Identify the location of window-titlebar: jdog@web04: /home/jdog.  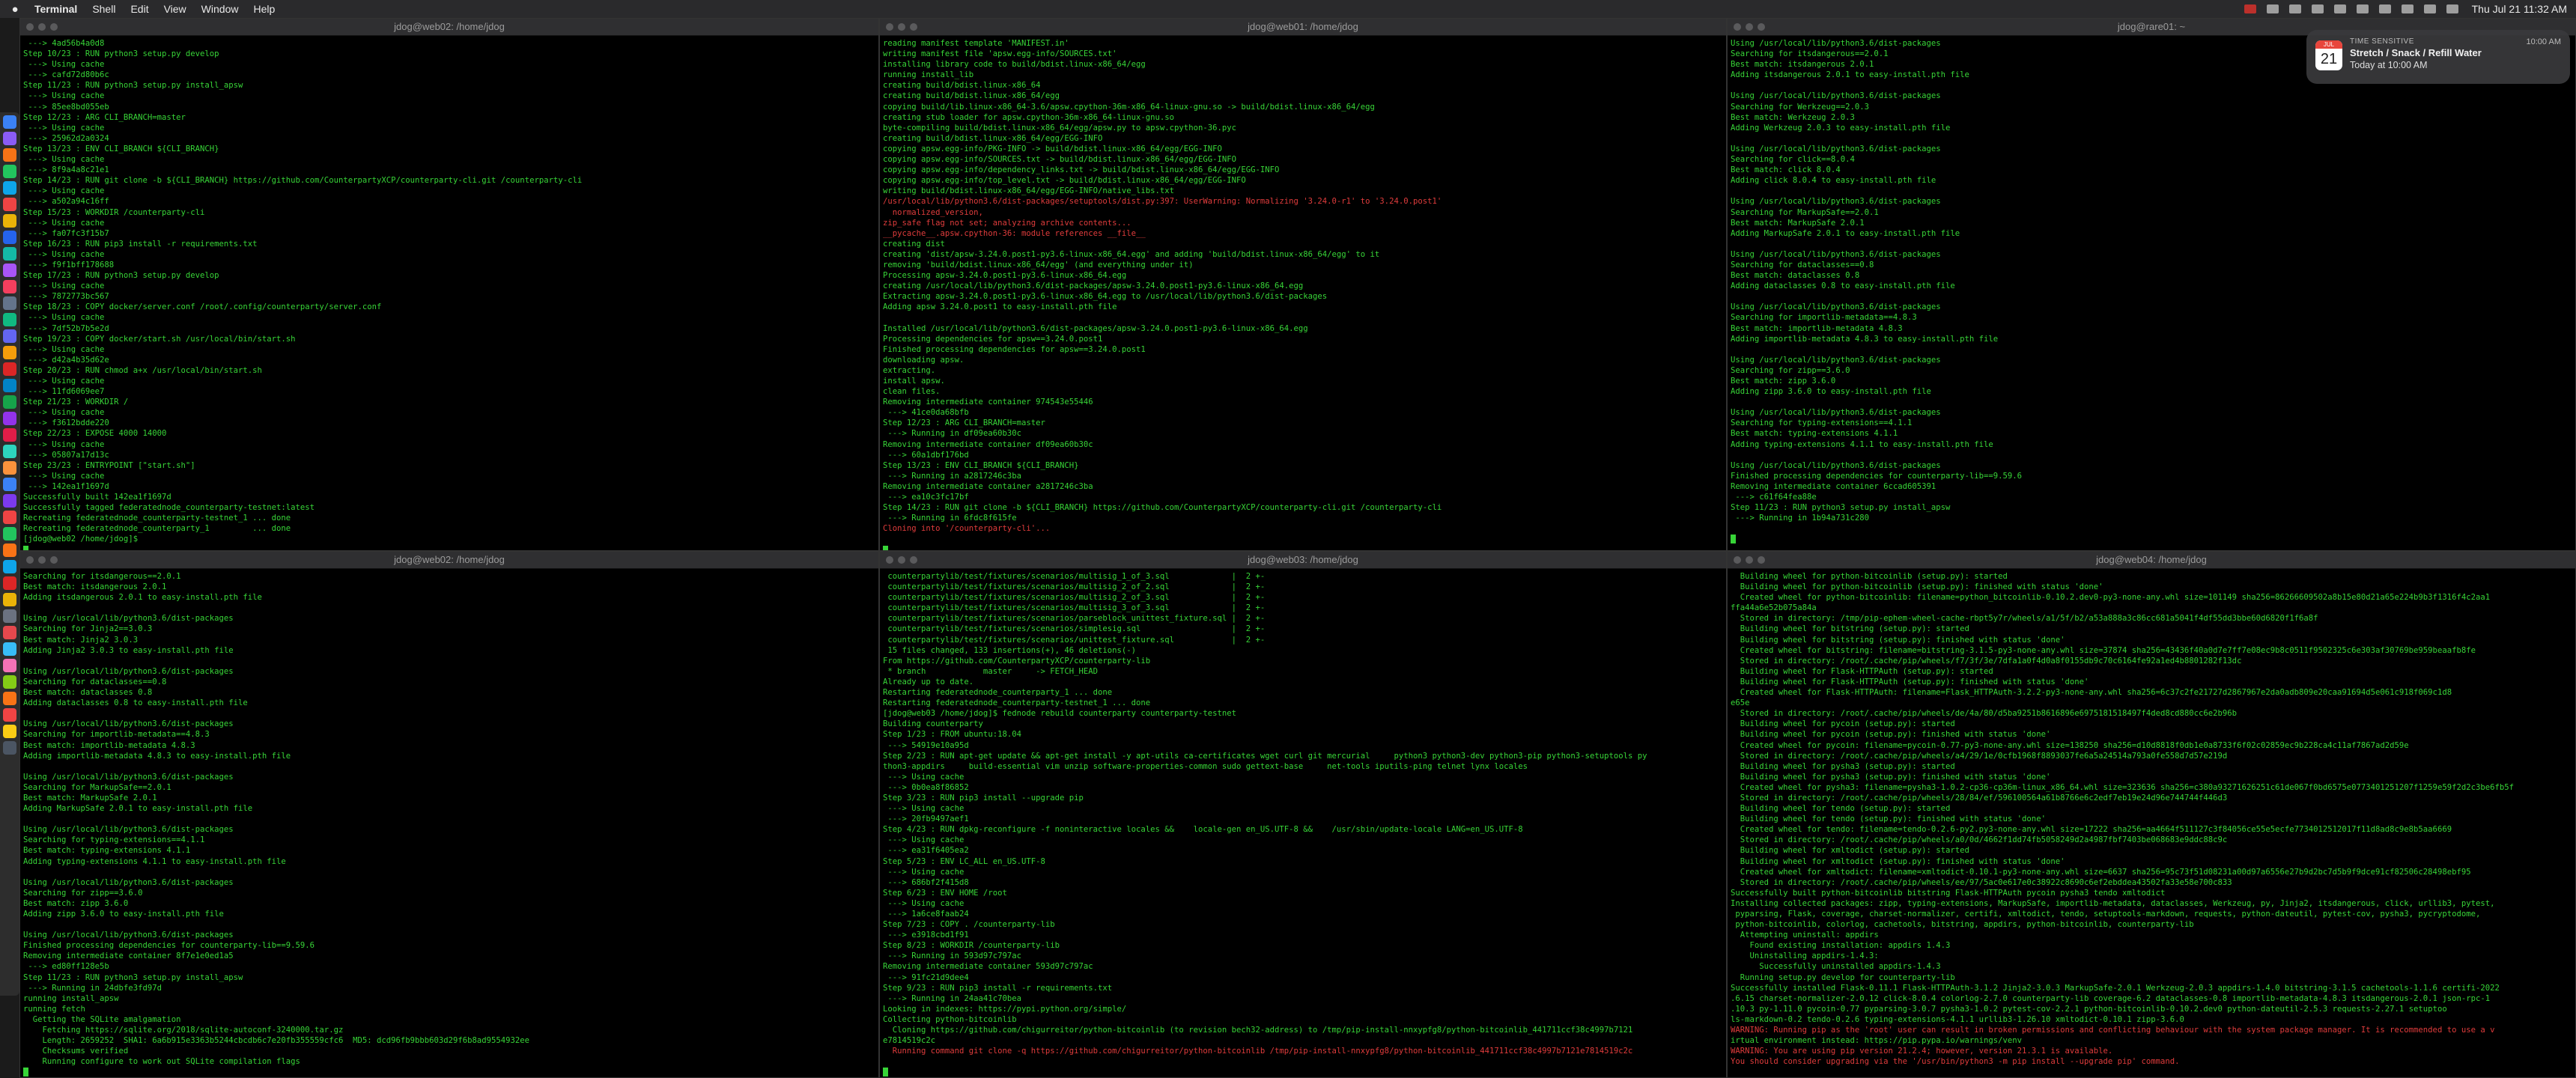
(2151, 560).